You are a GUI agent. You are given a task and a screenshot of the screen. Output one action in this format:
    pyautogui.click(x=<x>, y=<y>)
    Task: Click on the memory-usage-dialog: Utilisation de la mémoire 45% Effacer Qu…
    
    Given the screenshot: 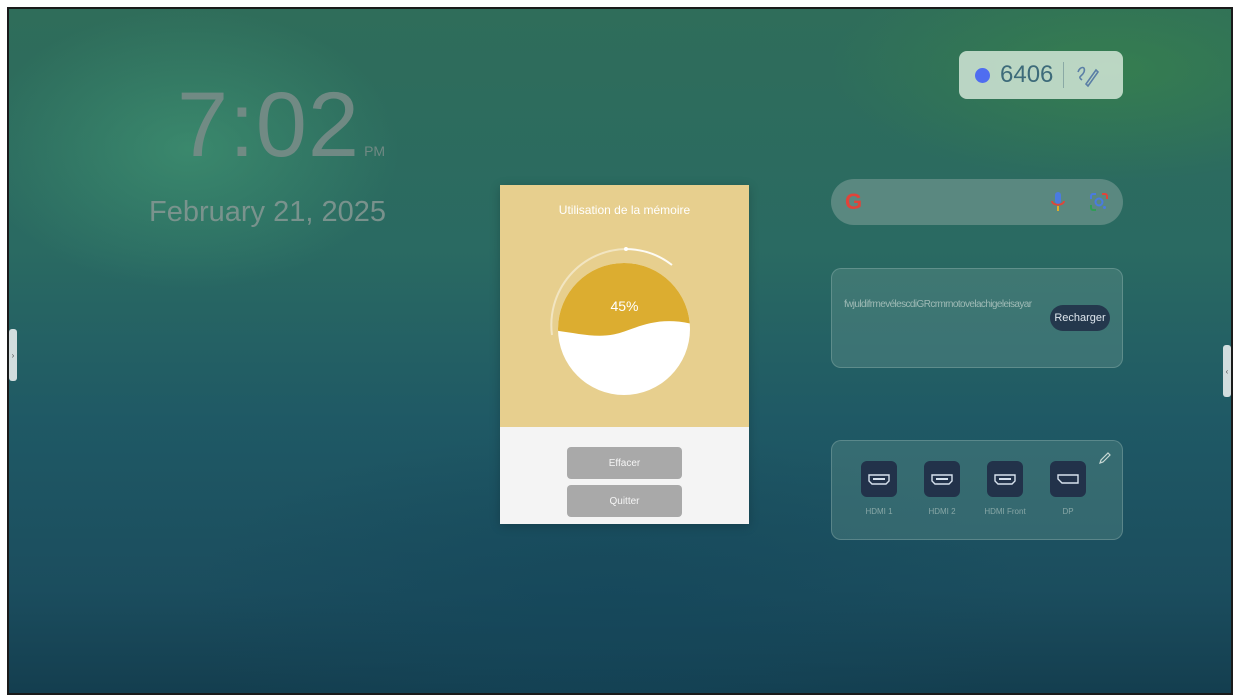 What is the action you would take?
    pyautogui.click(x=624, y=354)
    